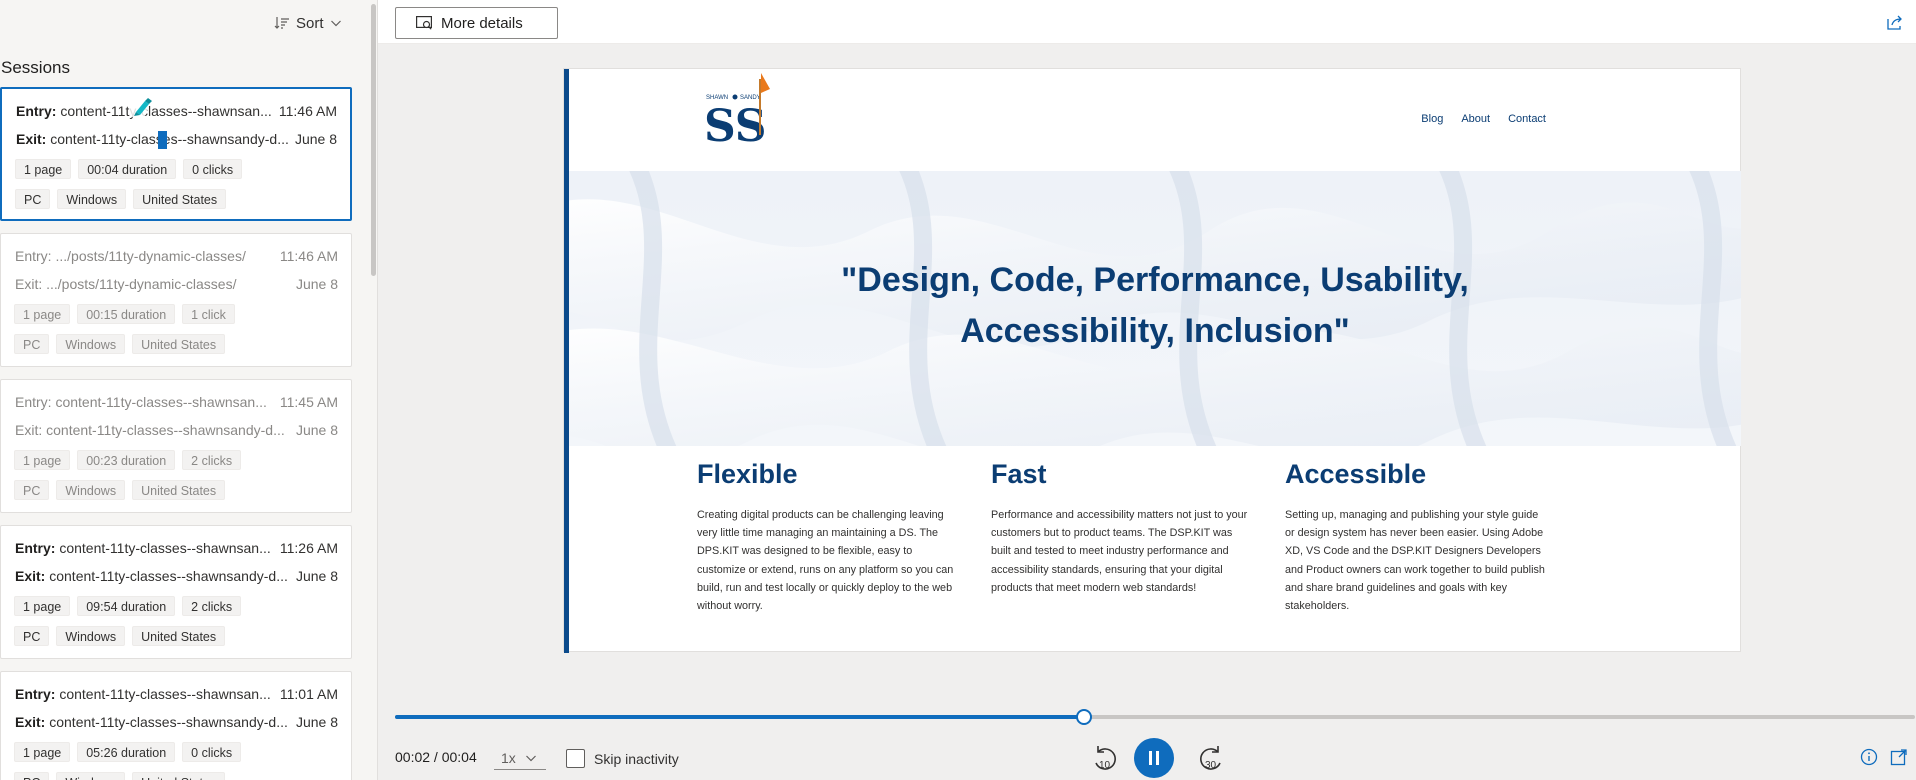 This screenshot has width=1916, height=780. I want to click on site-logo-icon: SHAWN SANDY SS, so click(737, 110).